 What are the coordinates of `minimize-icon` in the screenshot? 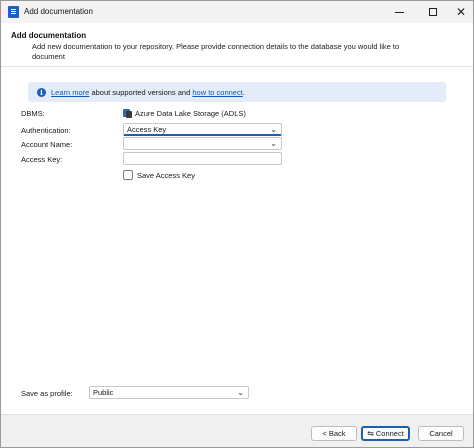 It's located at (399, 12).